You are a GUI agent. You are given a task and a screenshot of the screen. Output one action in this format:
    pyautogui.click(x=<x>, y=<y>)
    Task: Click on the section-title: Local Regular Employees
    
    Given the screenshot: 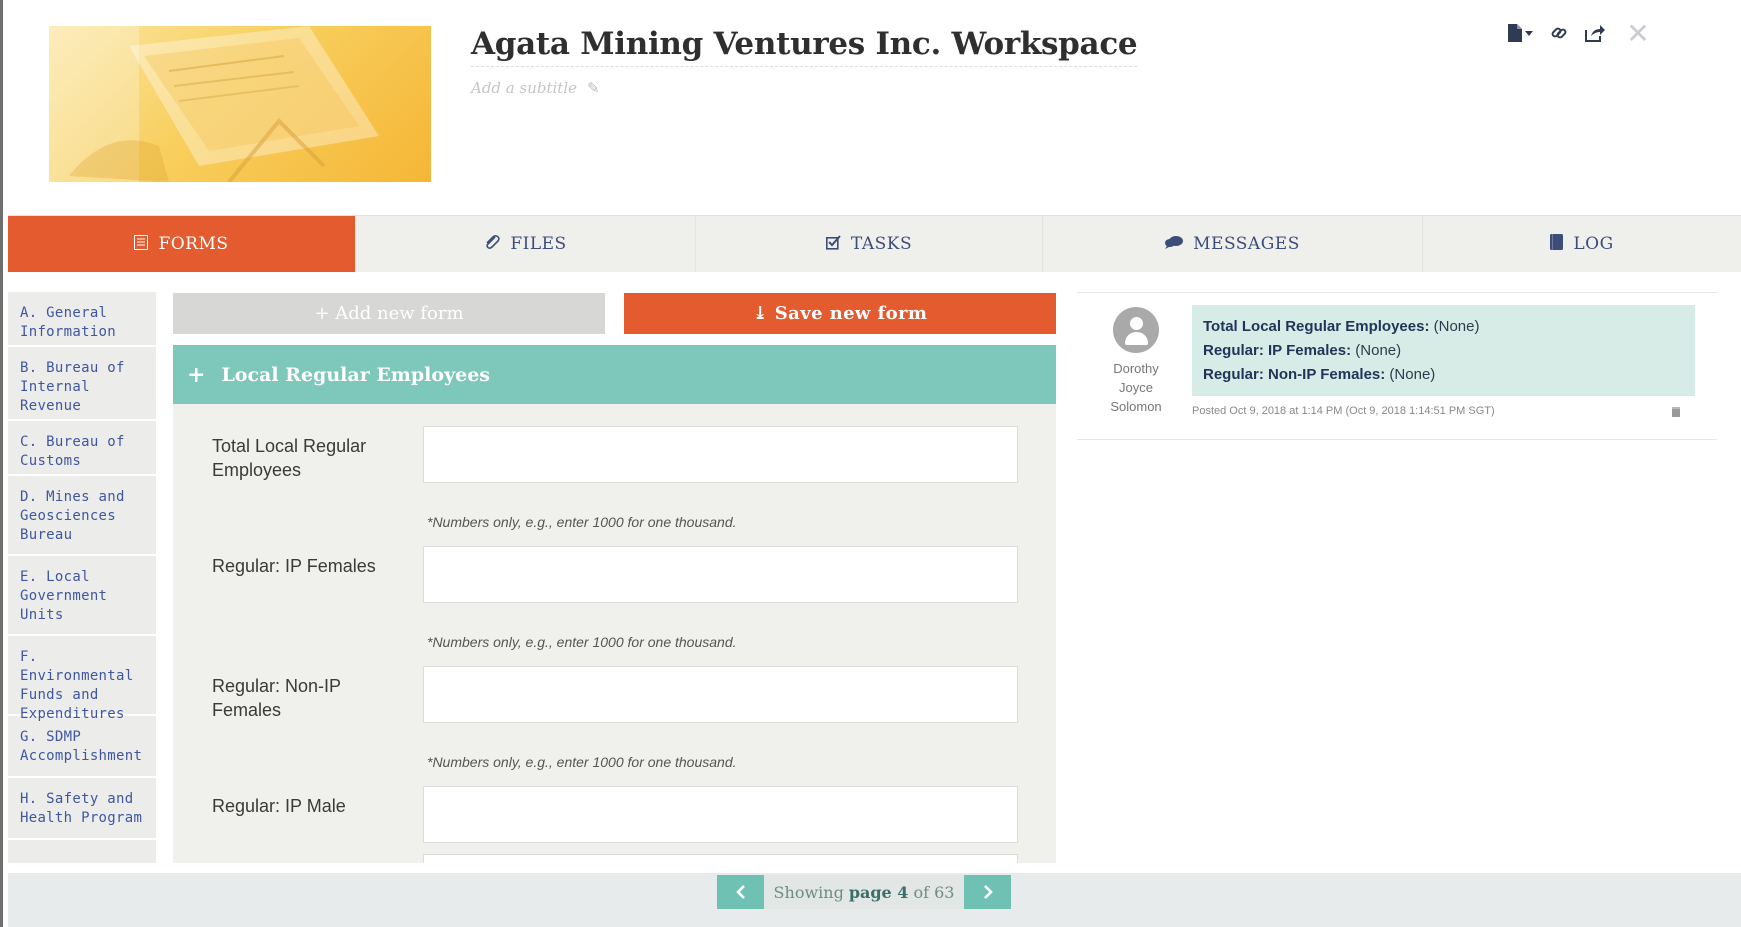 What is the action you would take?
    pyautogui.click(x=355, y=374)
    